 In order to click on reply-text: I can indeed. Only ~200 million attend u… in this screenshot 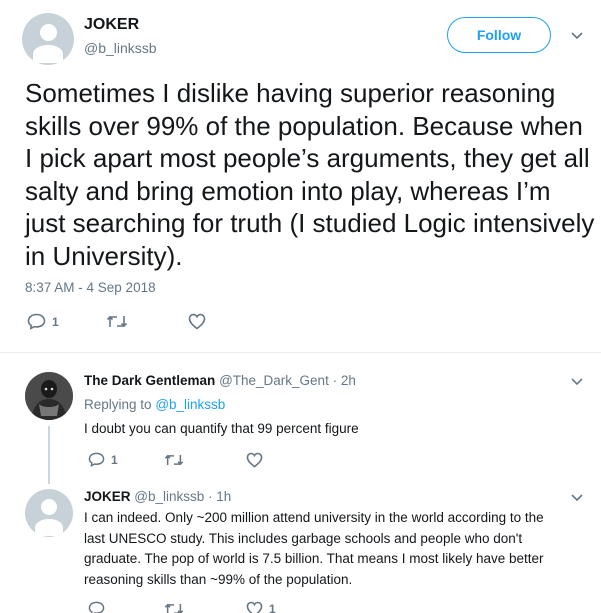, I will do `click(334, 549)`.